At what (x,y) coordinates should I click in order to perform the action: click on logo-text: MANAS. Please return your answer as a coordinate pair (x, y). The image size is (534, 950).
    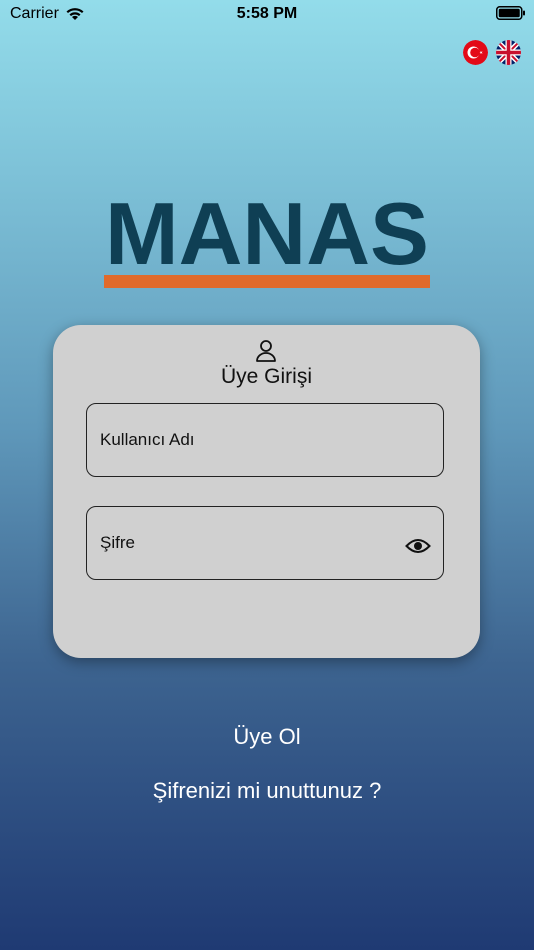
    Looking at the image, I should click on (267, 239).